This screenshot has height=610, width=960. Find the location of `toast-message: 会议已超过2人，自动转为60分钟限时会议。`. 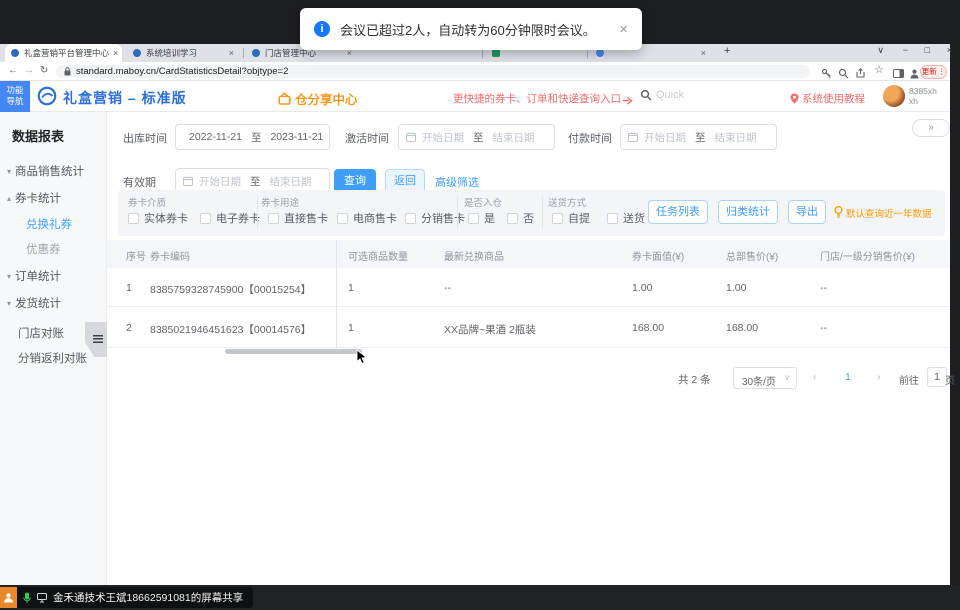

toast-message: 会议已超过2人，自动转为60分钟限时会议。 is located at coordinates (468, 30).